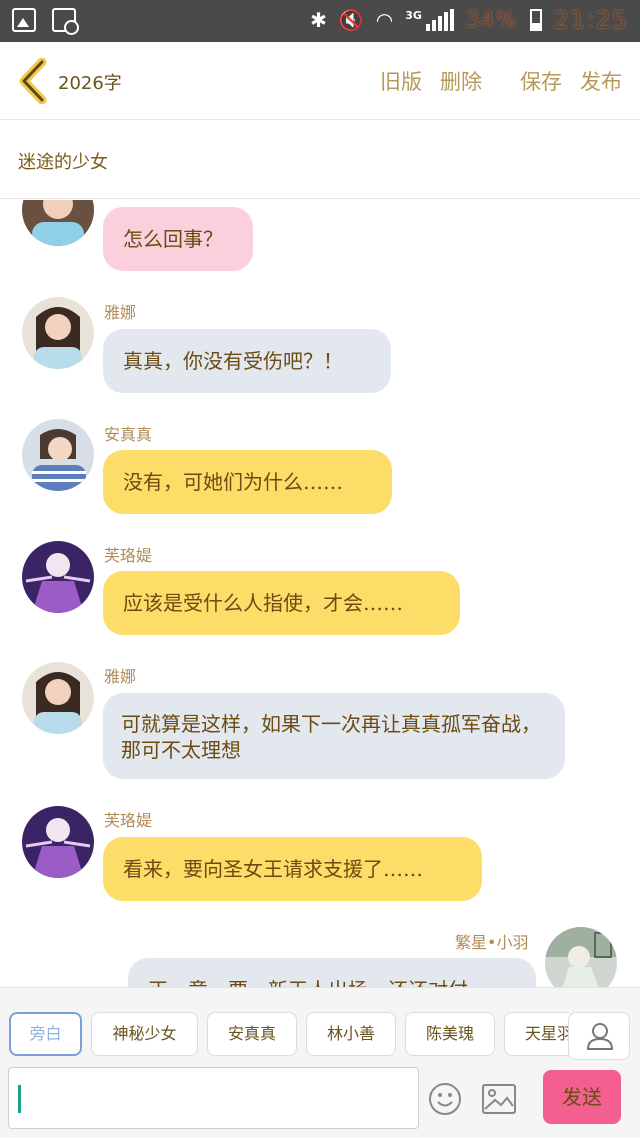  Describe the element at coordinates (590, 20) in the screenshot. I see `clock-time: 21:25` at that location.